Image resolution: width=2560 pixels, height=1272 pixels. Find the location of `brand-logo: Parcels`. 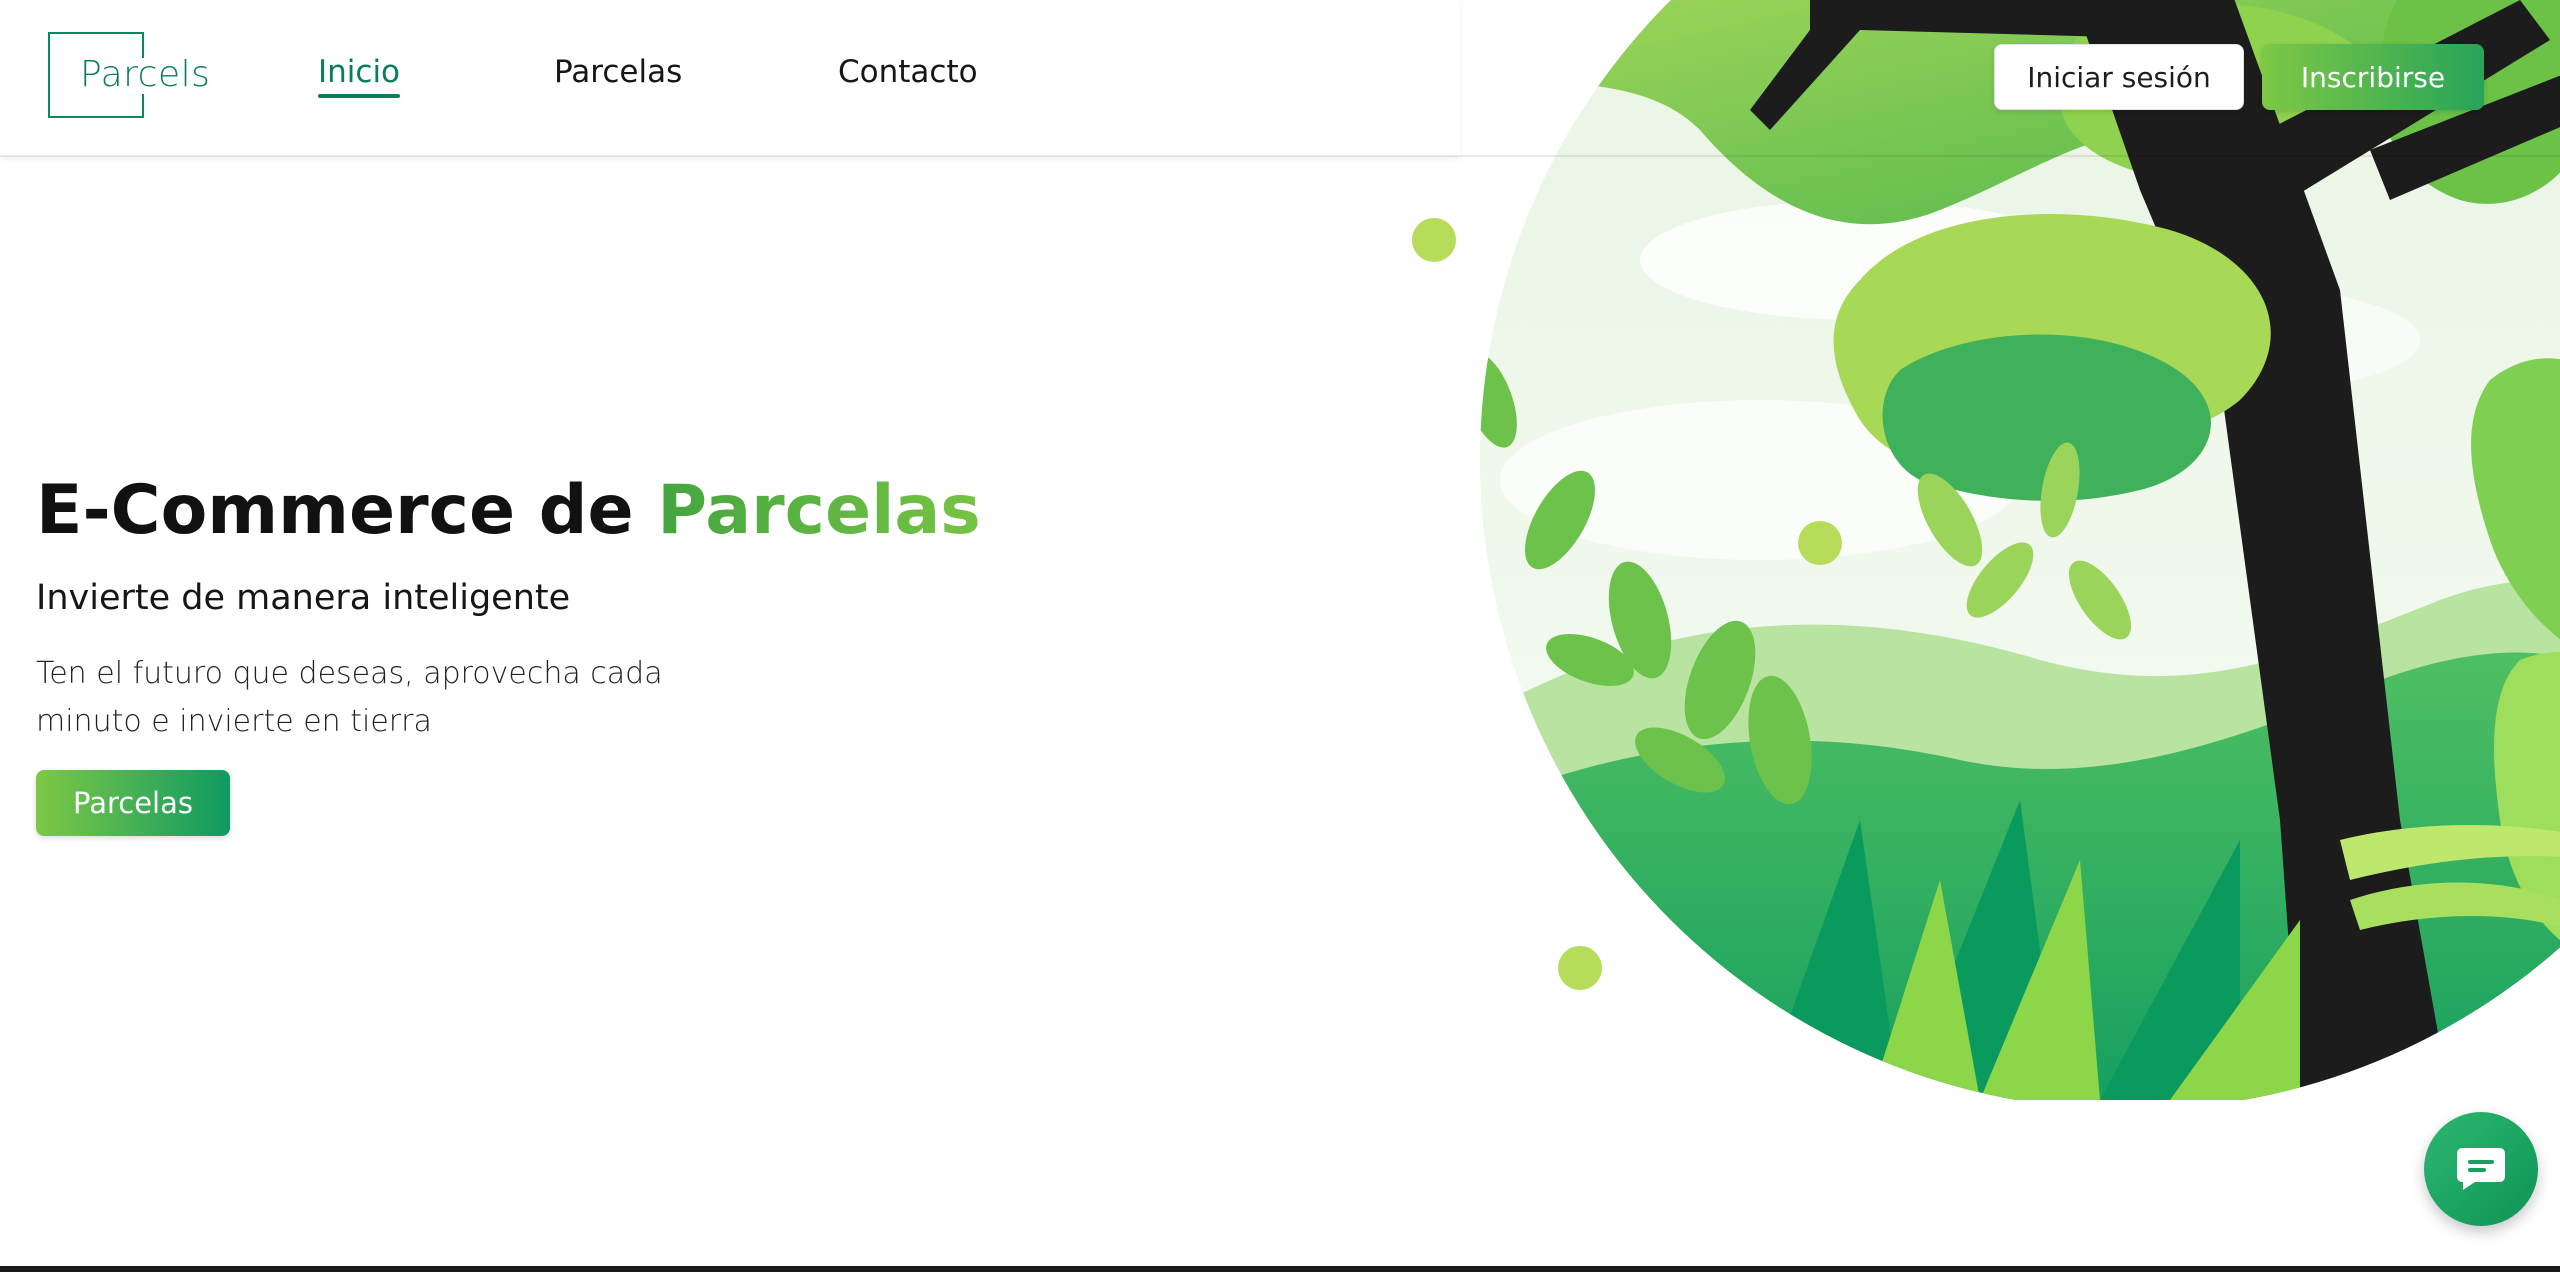

brand-logo: Parcels is located at coordinates (129, 76).